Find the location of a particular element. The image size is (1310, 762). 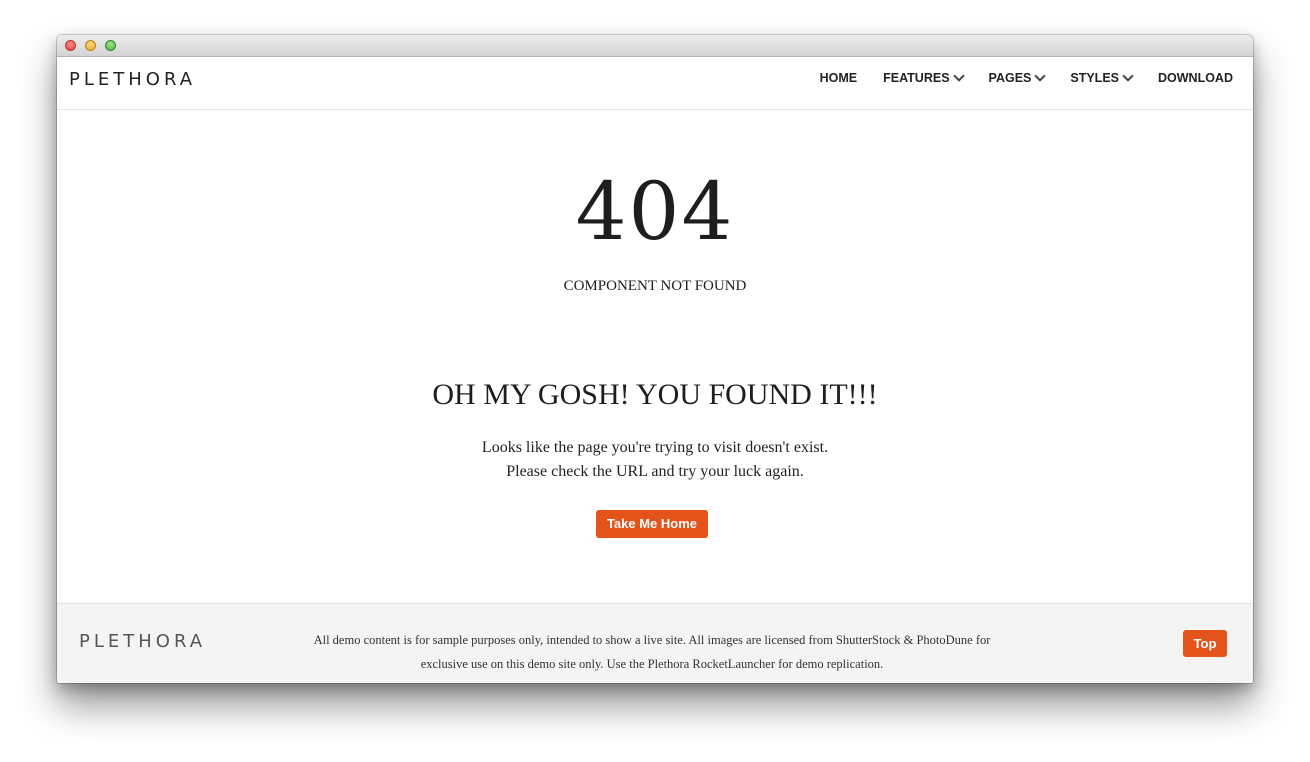

main-nav: HOME FEATURES PAGES STYLES DOWNLOAD is located at coordinates (1013, 78).